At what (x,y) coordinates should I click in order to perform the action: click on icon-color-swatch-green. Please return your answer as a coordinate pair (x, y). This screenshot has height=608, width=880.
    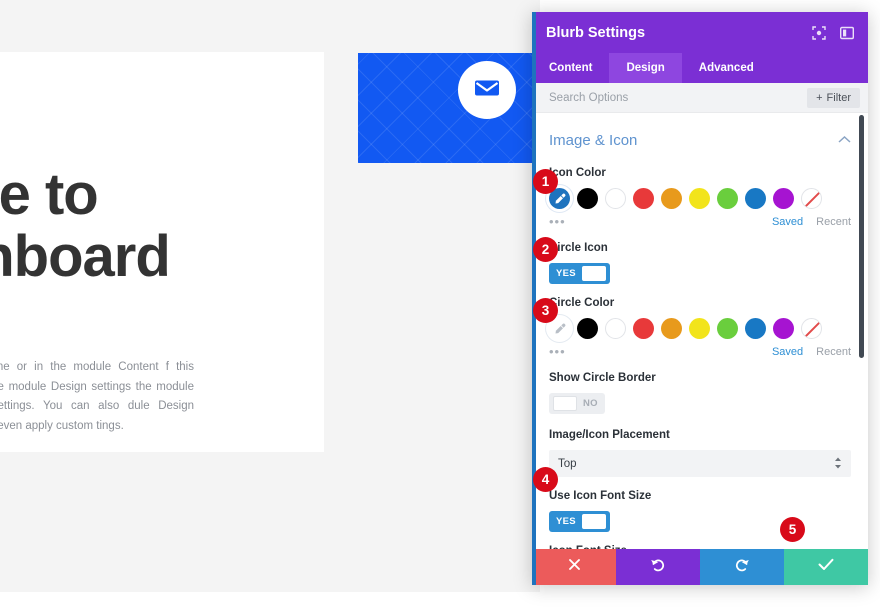
    Looking at the image, I should click on (727, 198).